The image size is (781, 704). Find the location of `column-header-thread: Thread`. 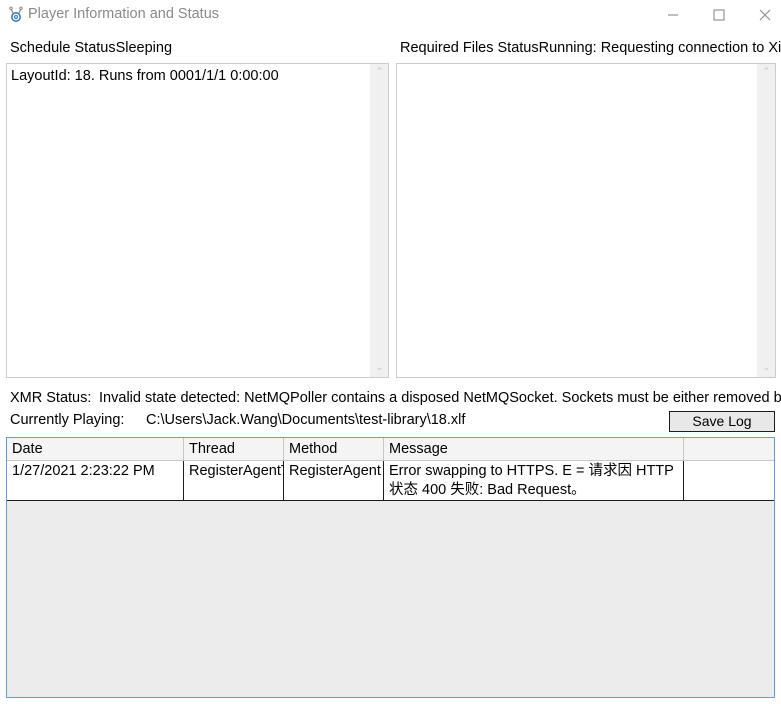

column-header-thread: Thread is located at coordinates (234, 449).